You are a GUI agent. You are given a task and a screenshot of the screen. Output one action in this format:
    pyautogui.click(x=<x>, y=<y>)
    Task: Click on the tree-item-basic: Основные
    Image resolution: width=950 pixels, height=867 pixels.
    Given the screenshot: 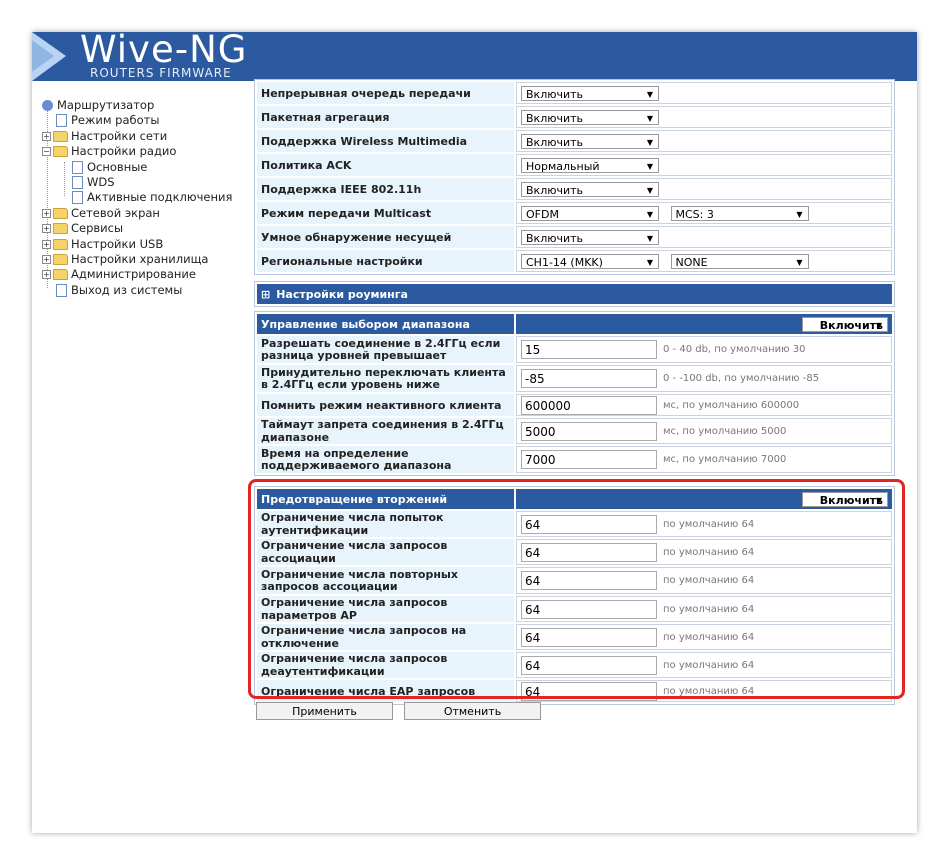 What is the action you would take?
    pyautogui.click(x=147, y=167)
    